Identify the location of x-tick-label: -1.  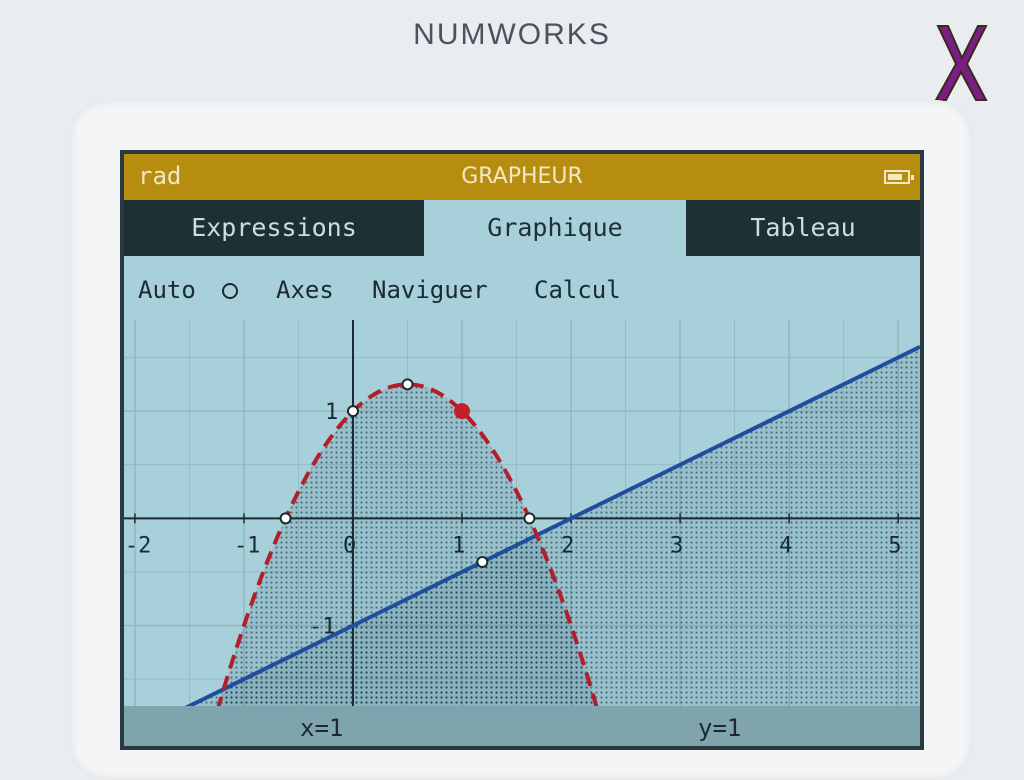
(247, 545).